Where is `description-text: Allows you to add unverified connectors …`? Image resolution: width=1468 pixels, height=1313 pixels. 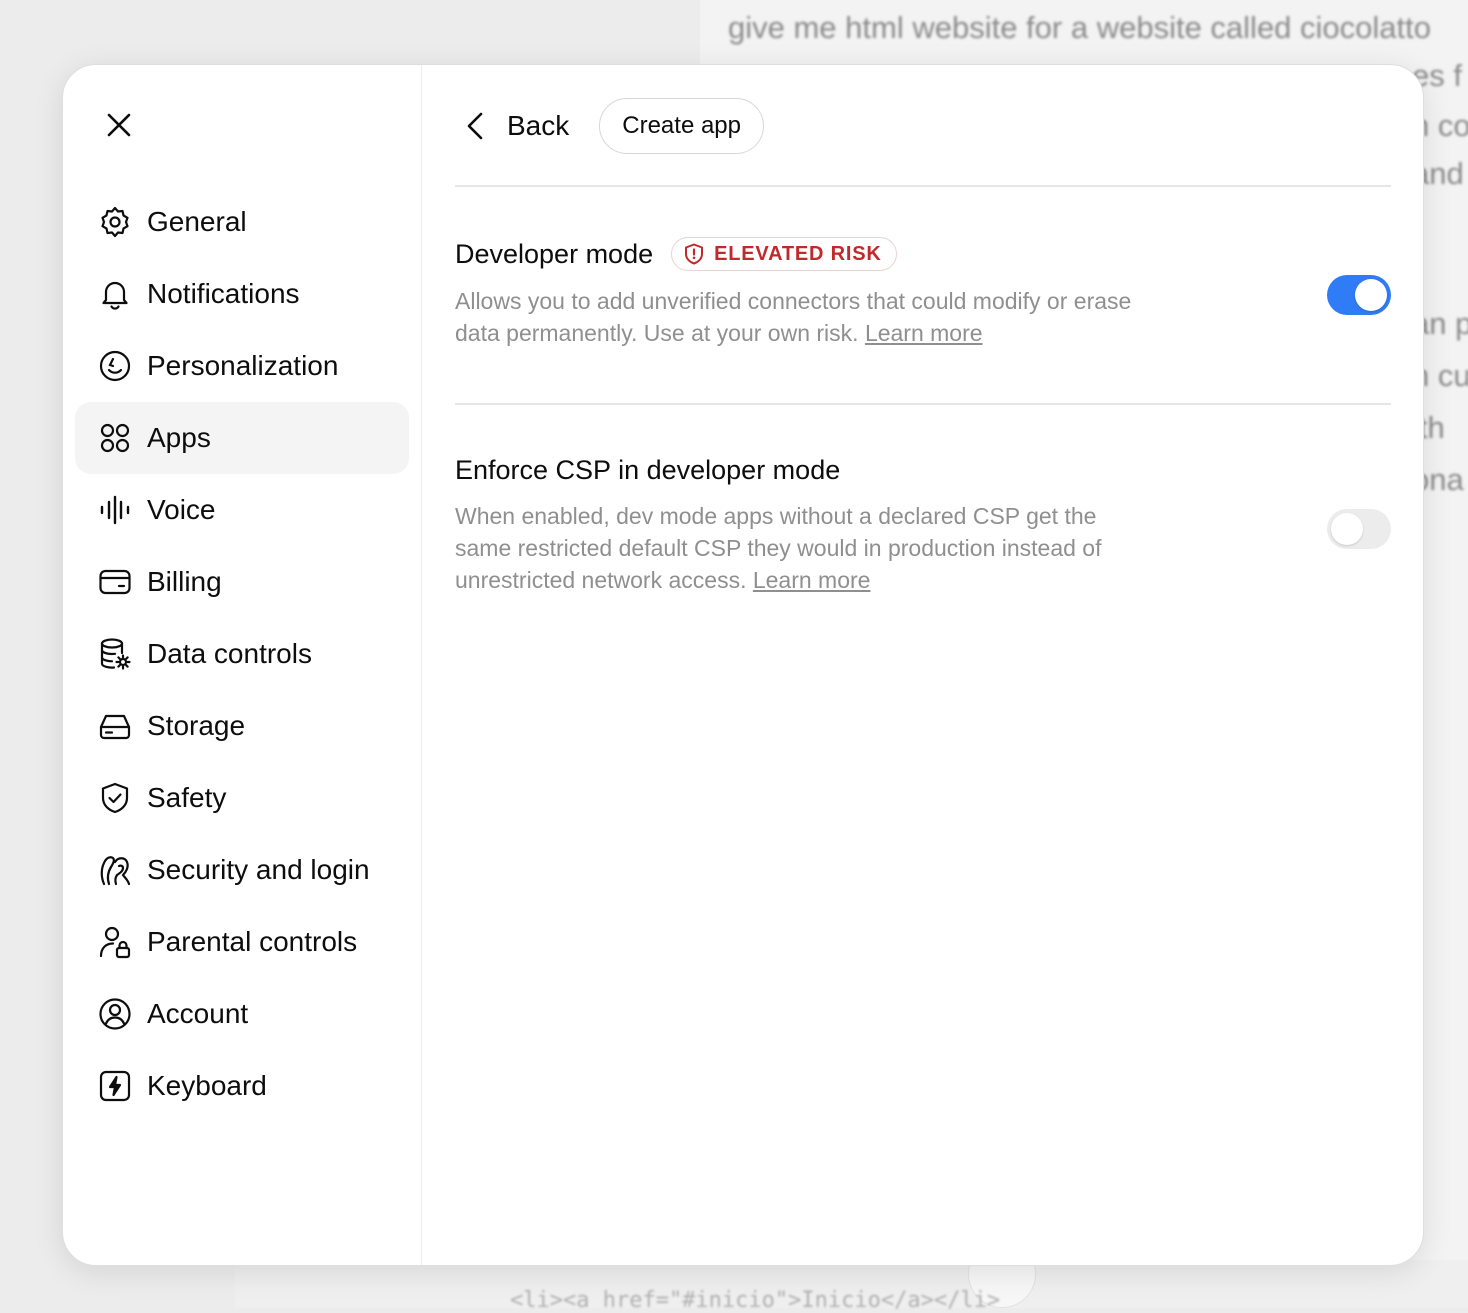 description-text: Allows you to add unverified connectors … is located at coordinates (793, 317).